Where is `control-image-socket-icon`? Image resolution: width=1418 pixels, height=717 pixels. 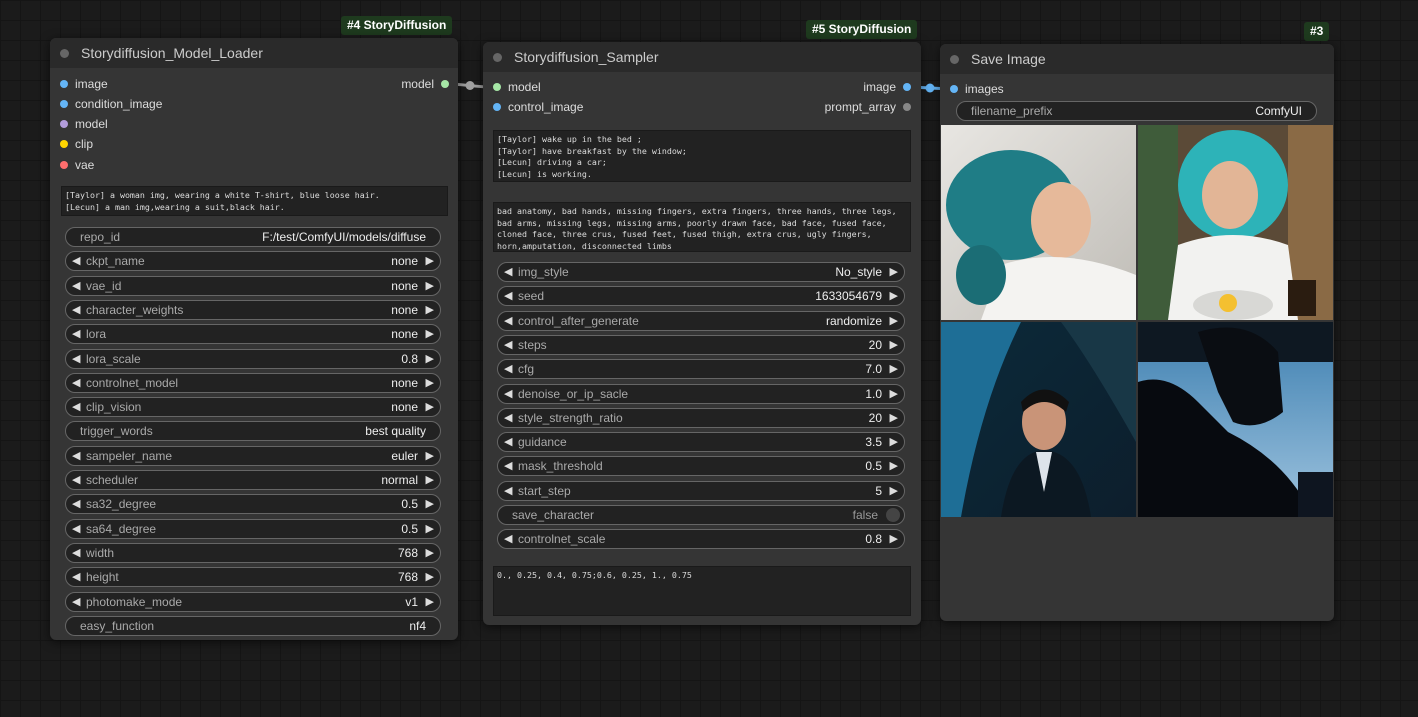
control-image-socket-icon is located at coordinates (497, 107).